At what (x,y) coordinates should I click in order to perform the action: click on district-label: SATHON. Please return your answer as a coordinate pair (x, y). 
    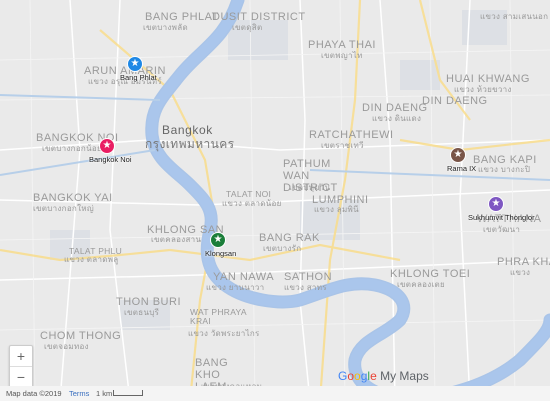
    Looking at the image, I should click on (308, 277).